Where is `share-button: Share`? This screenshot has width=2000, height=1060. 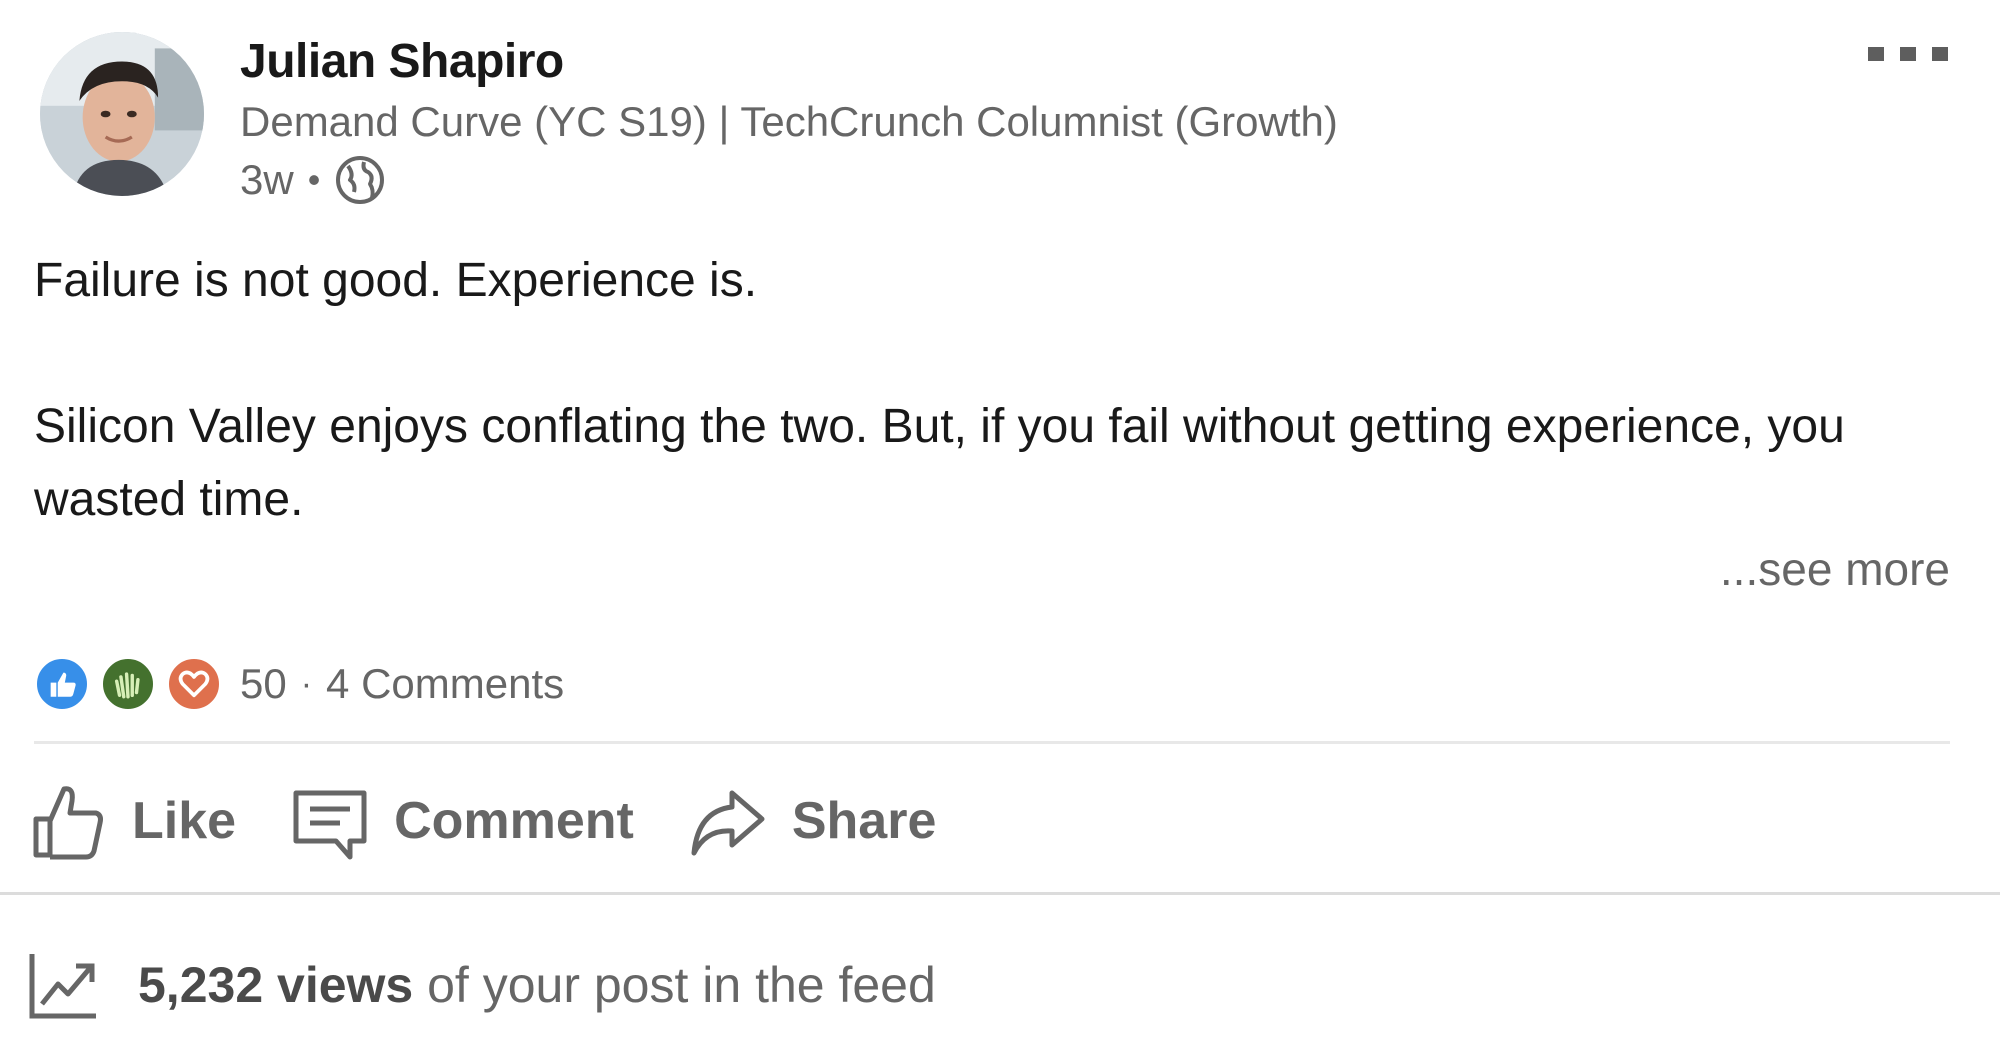 share-button: Share is located at coordinates (813, 821).